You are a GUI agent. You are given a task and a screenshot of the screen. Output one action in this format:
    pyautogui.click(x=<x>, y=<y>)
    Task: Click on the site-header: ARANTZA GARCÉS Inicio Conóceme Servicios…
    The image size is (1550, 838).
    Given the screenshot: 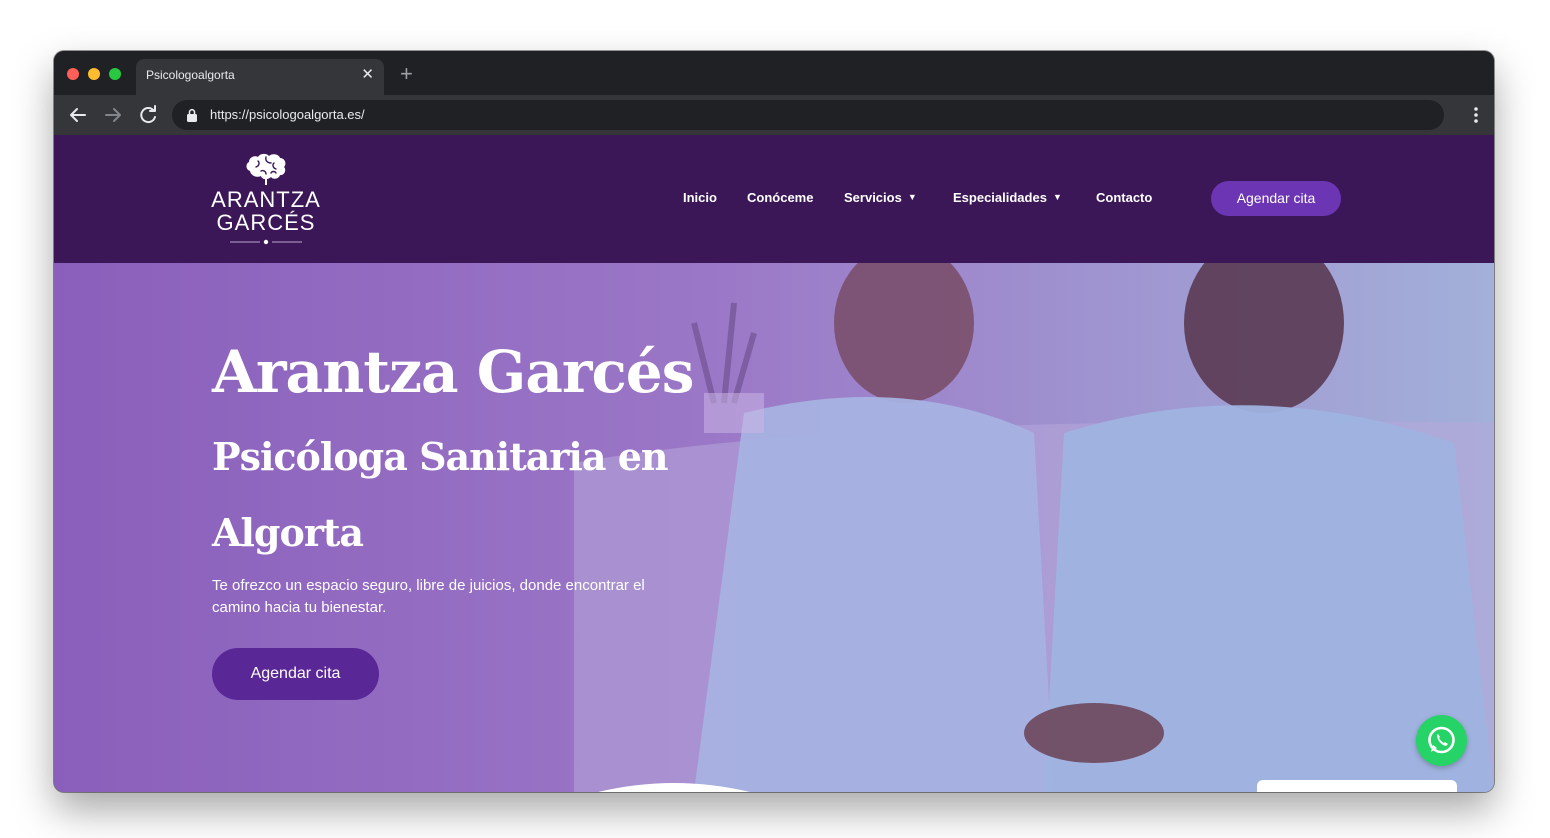 What is the action you would take?
    pyautogui.click(x=774, y=199)
    